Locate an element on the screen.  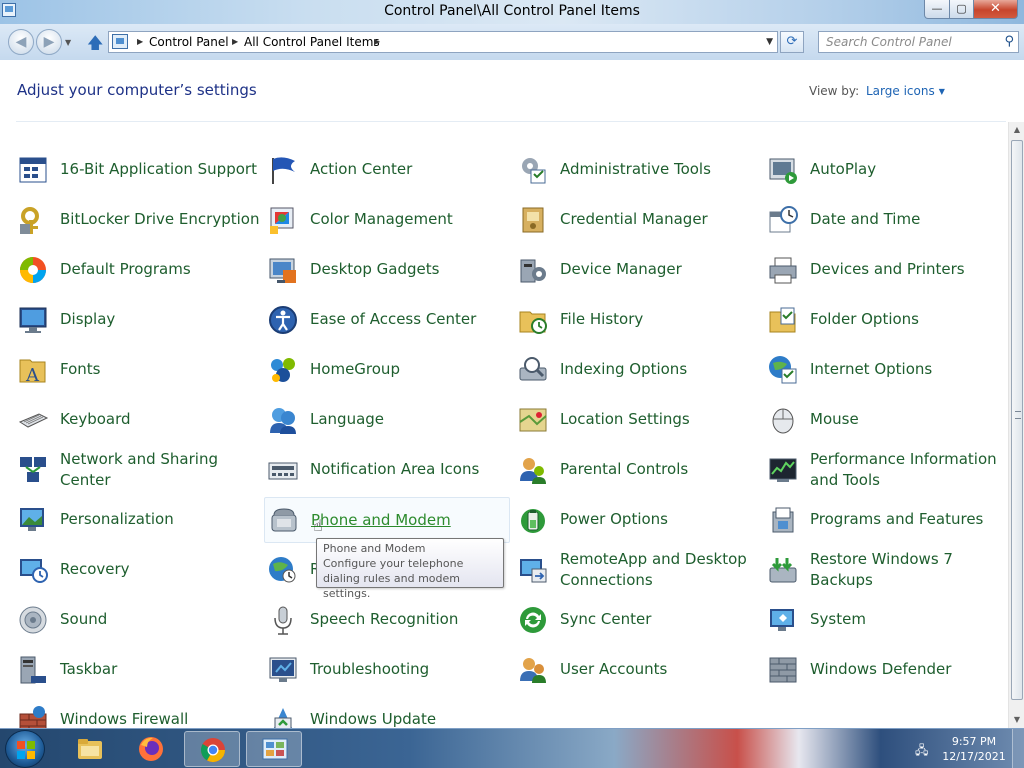
scroll-up-icon: ▲ is located at coordinates (1016, 130).